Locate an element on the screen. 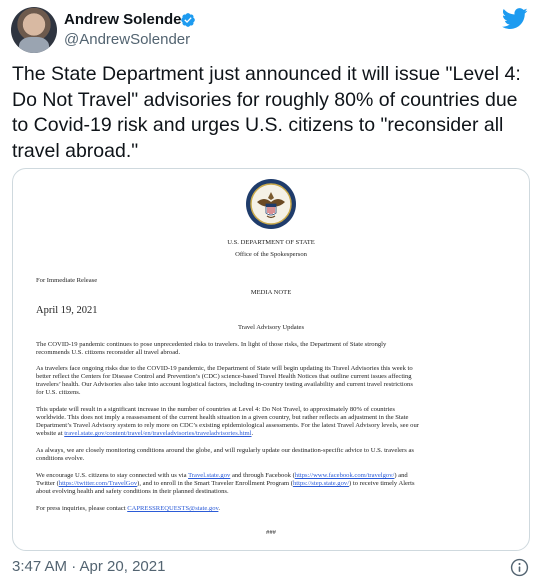  state-department-seal-icon is located at coordinates (271, 204).